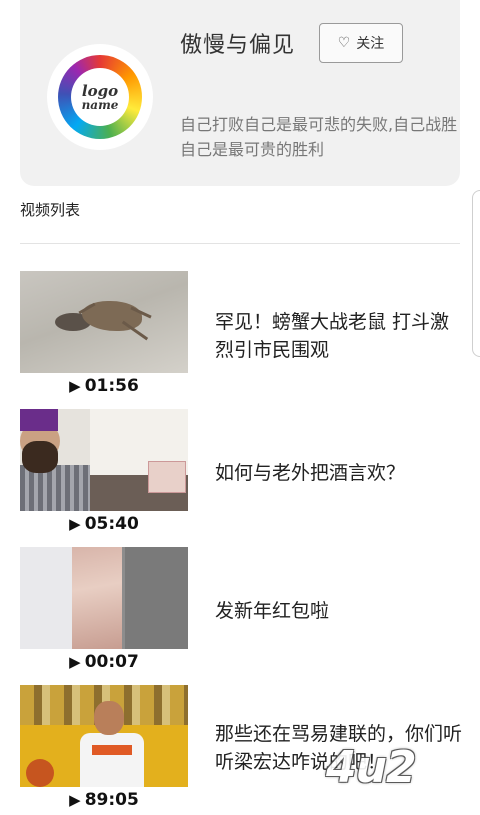  I want to click on logo-ring-icon: logo name, so click(100, 97).